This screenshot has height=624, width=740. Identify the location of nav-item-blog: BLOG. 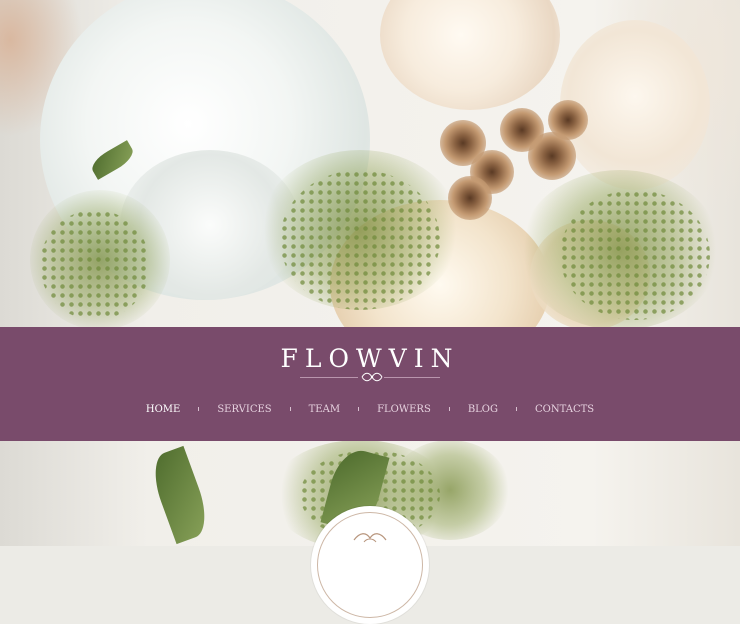
(483, 409).